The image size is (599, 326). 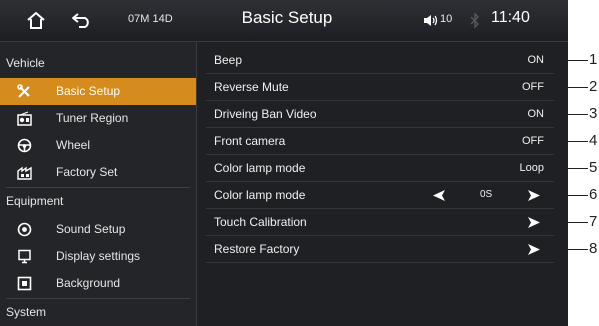 What do you see at coordinates (510, 17) in the screenshot?
I see `clock: 11:40` at bounding box center [510, 17].